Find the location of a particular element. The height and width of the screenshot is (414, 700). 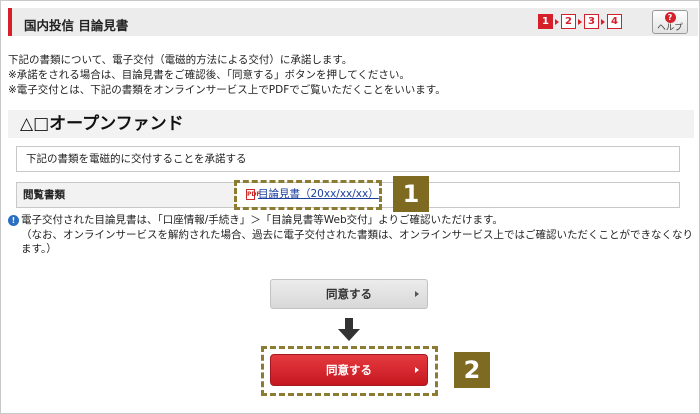

agree-button-disabled-label: 同意する is located at coordinates (349, 294).